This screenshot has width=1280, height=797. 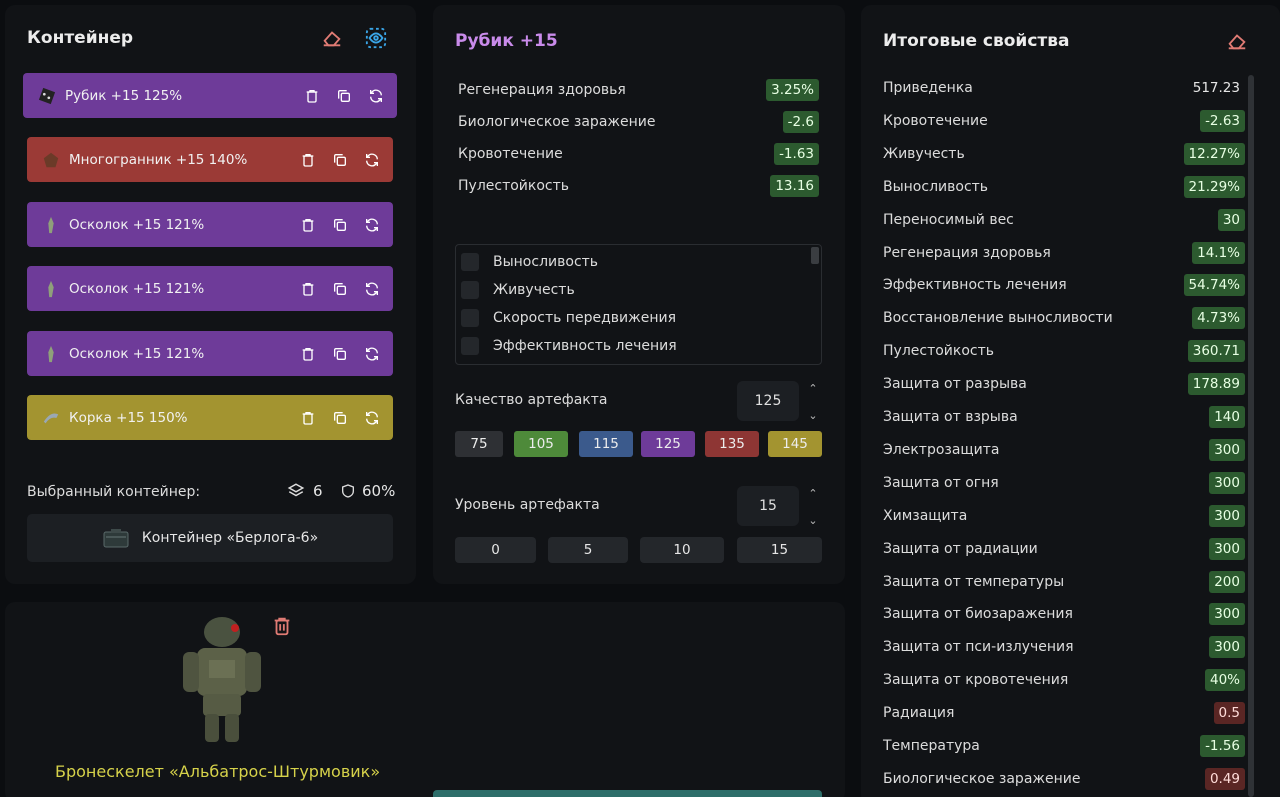 I want to click on stat-value-badge: 13.16, so click(x=794, y=186).